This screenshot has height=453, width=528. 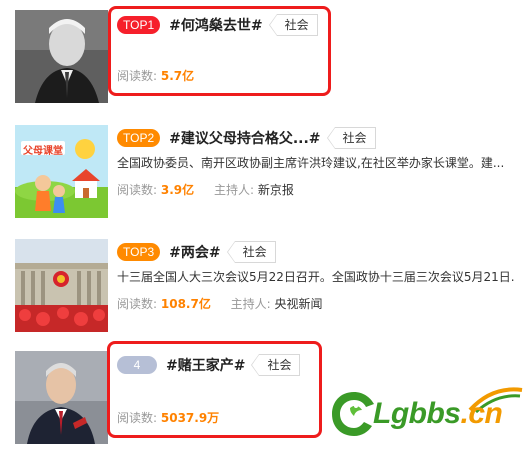 What do you see at coordinates (417, 413) in the screenshot?
I see `watermark-brand: Lgbbs` at bounding box center [417, 413].